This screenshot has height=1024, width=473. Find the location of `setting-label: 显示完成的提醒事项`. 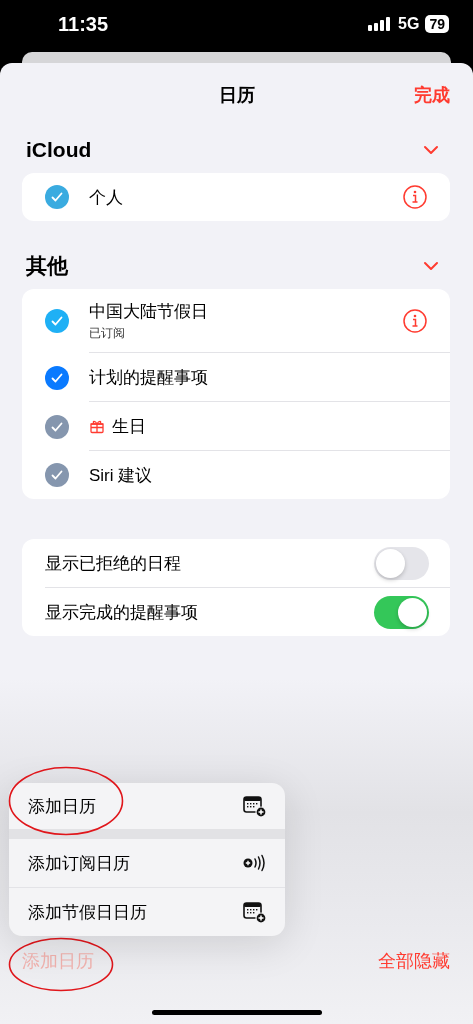

setting-label: 显示完成的提醒事项 is located at coordinates (121, 612).